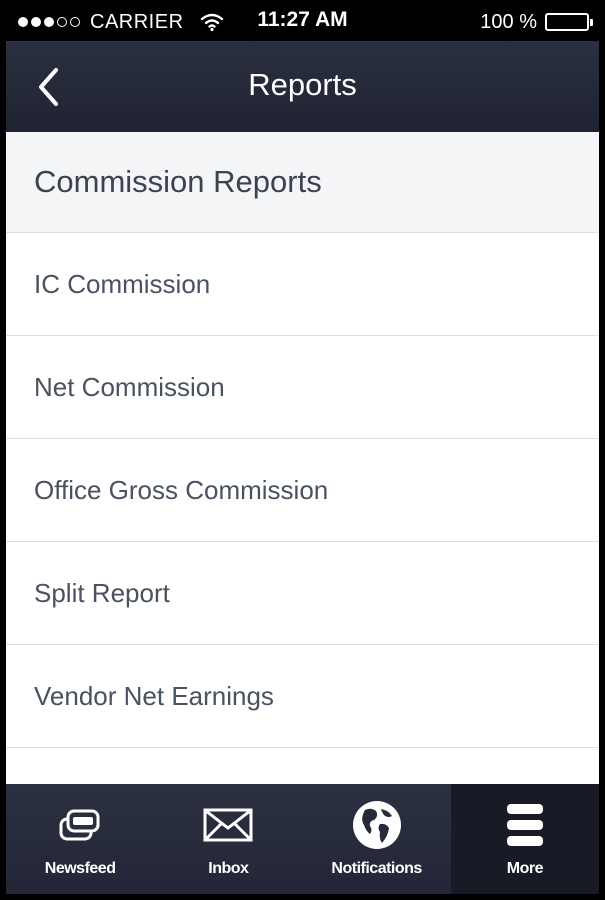 This screenshot has width=605, height=900. Describe the element at coordinates (525, 868) in the screenshot. I see `tab-label: More` at that location.